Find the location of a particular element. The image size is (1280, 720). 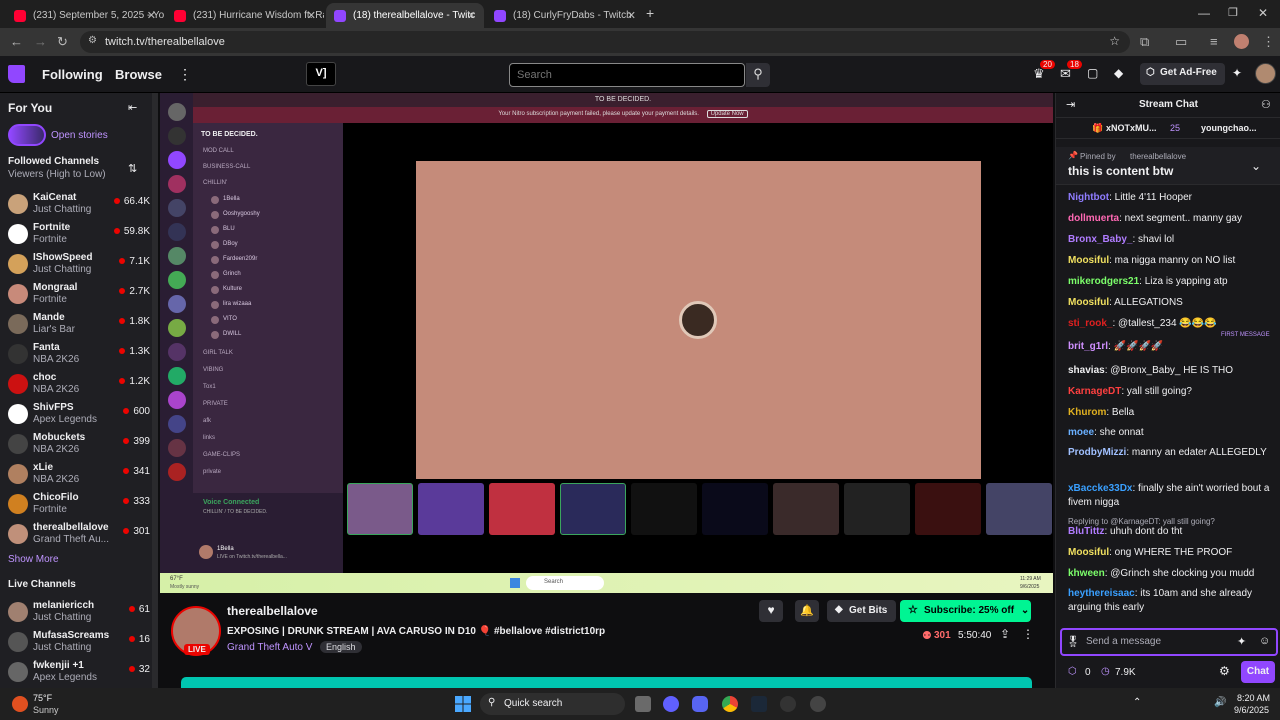

profile-avatar is located at coordinates (1241, 41).